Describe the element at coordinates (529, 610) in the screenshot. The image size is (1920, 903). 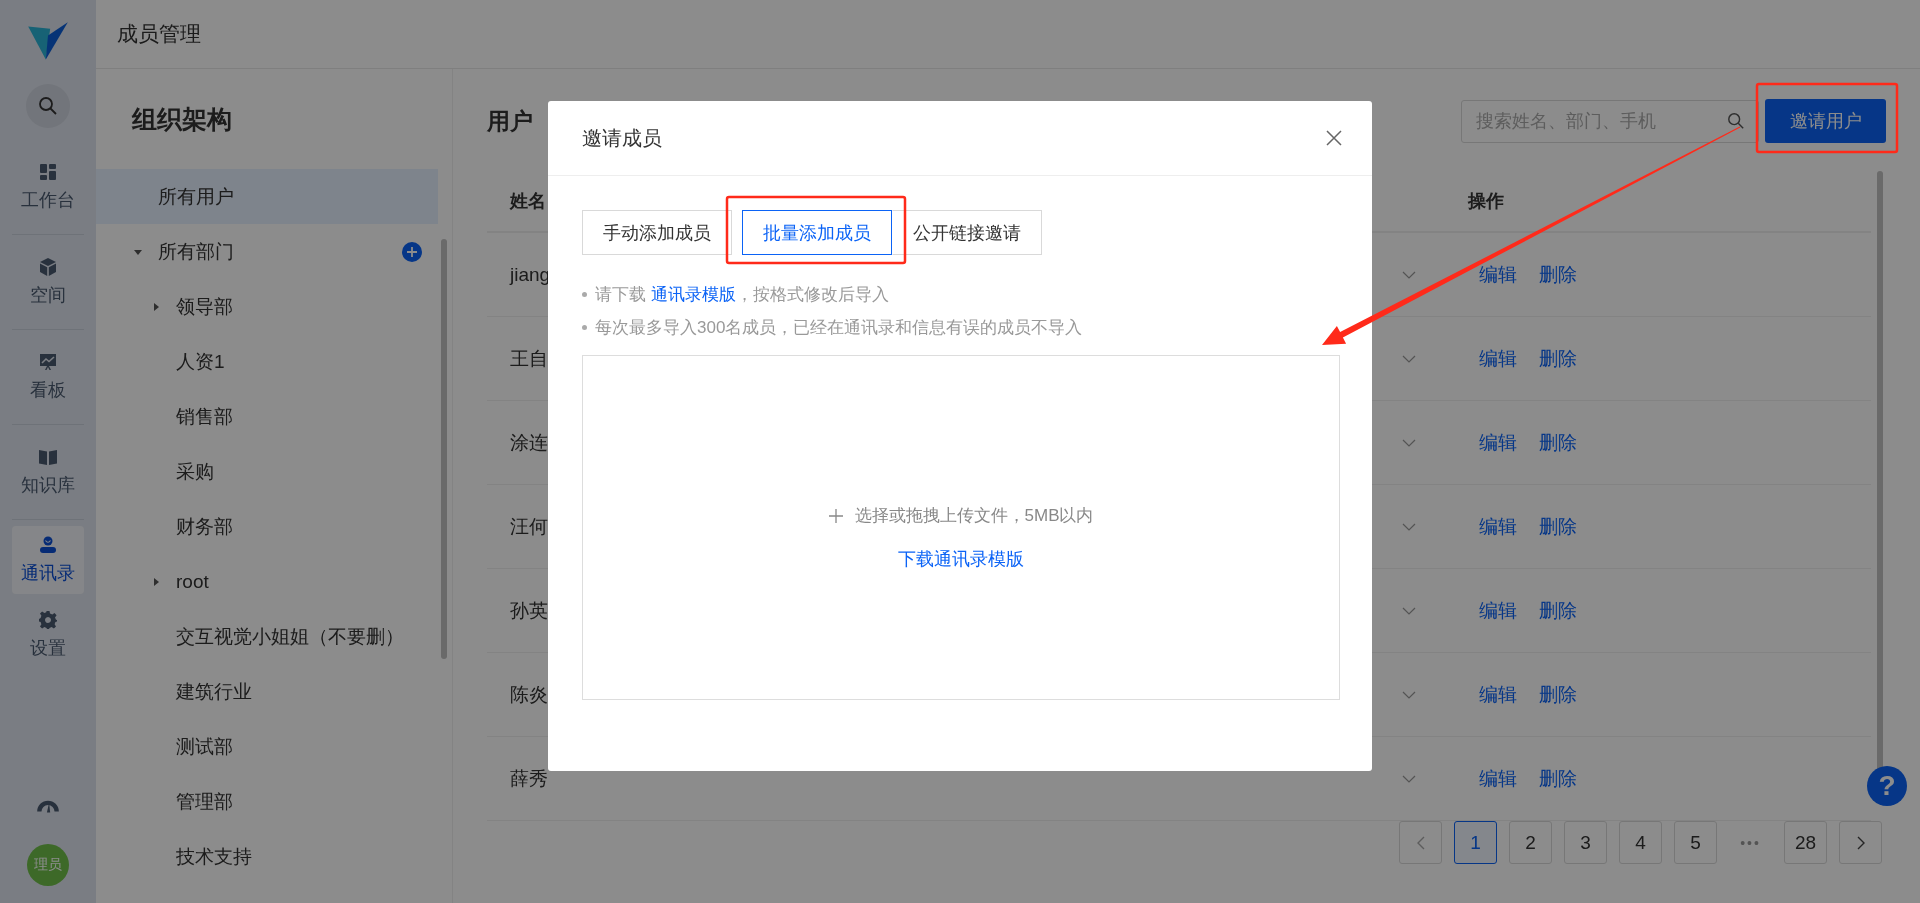
I see `table-cell-text: 孙英` at that location.